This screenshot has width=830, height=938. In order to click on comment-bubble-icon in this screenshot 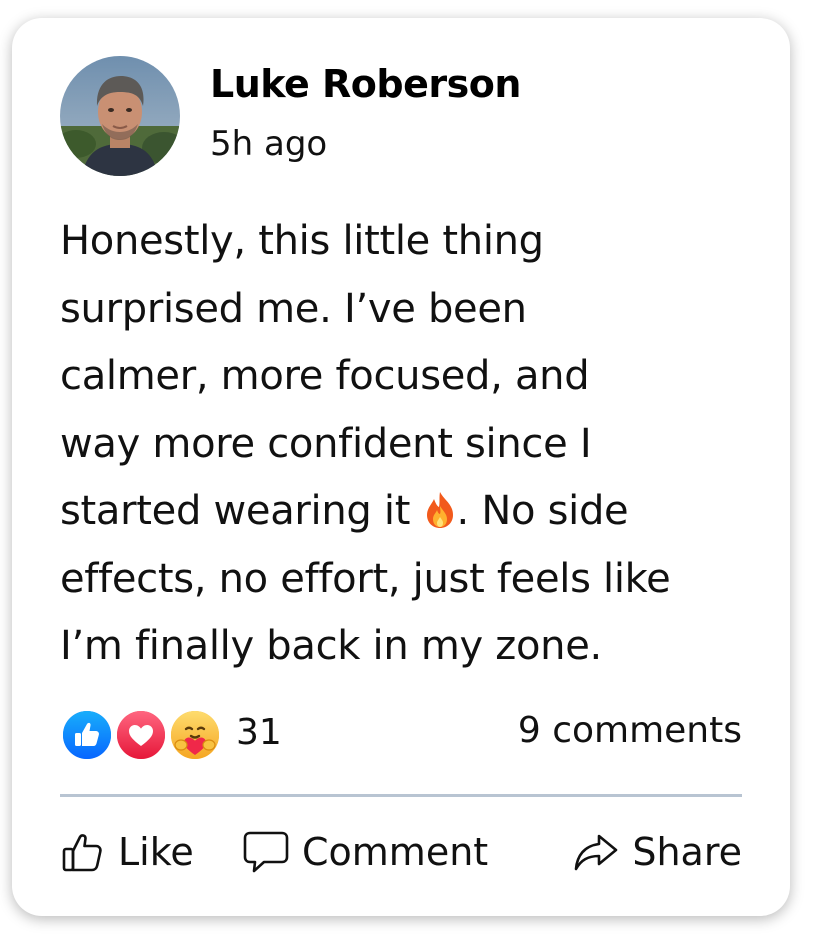, I will do `click(266, 852)`.